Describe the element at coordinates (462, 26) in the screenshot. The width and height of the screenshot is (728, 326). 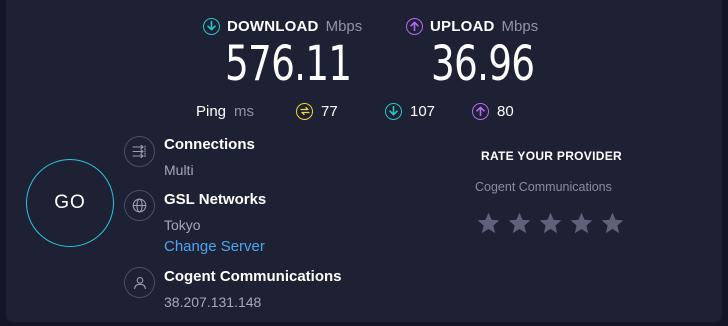
I see `upload-label: UPLOAD` at that location.